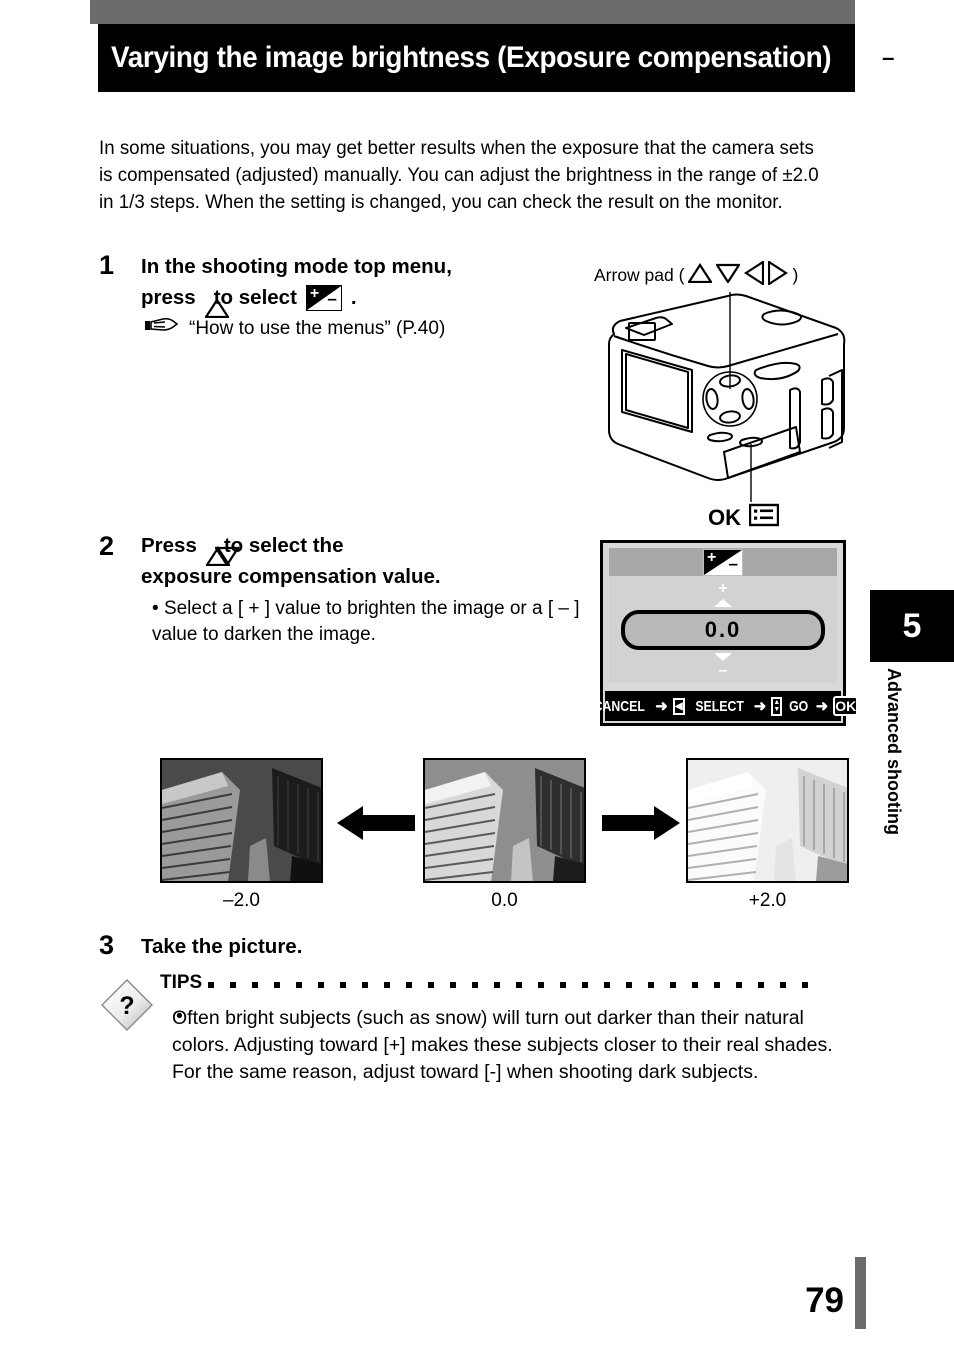 The height and width of the screenshot is (1345, 954). Describe the element at coordinates (376, 825) in the screenshot. I see `arrow-left-icon` at that location.